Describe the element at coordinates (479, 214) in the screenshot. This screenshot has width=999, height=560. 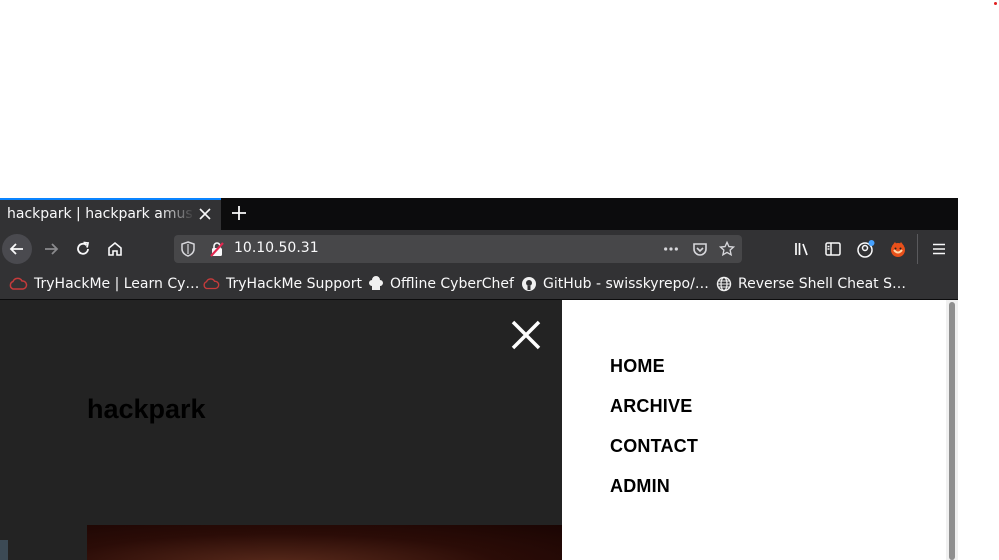
I see `tab-strip: hackpark | hackpark amusement park` at that location.